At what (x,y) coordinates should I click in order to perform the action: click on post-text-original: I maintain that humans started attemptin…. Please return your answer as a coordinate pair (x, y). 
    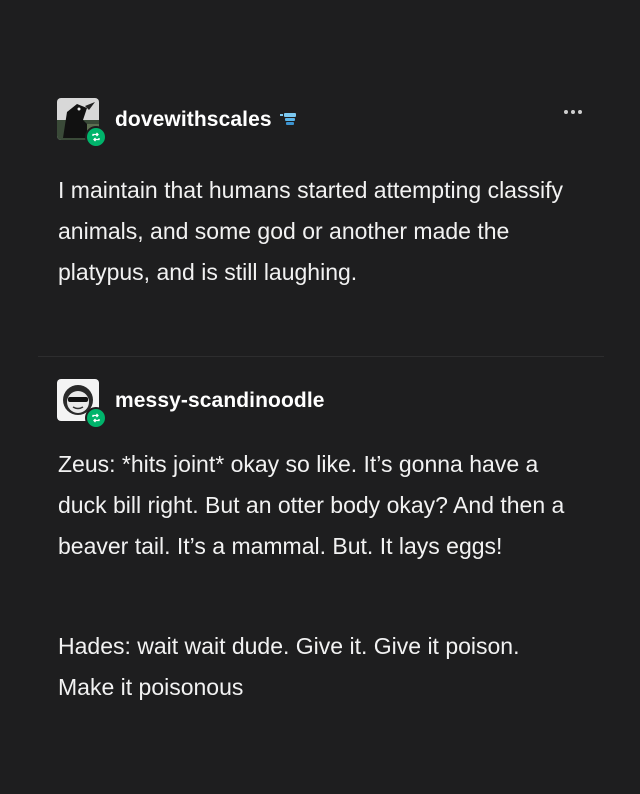
    Looking at the image, I should click on (310, 231).